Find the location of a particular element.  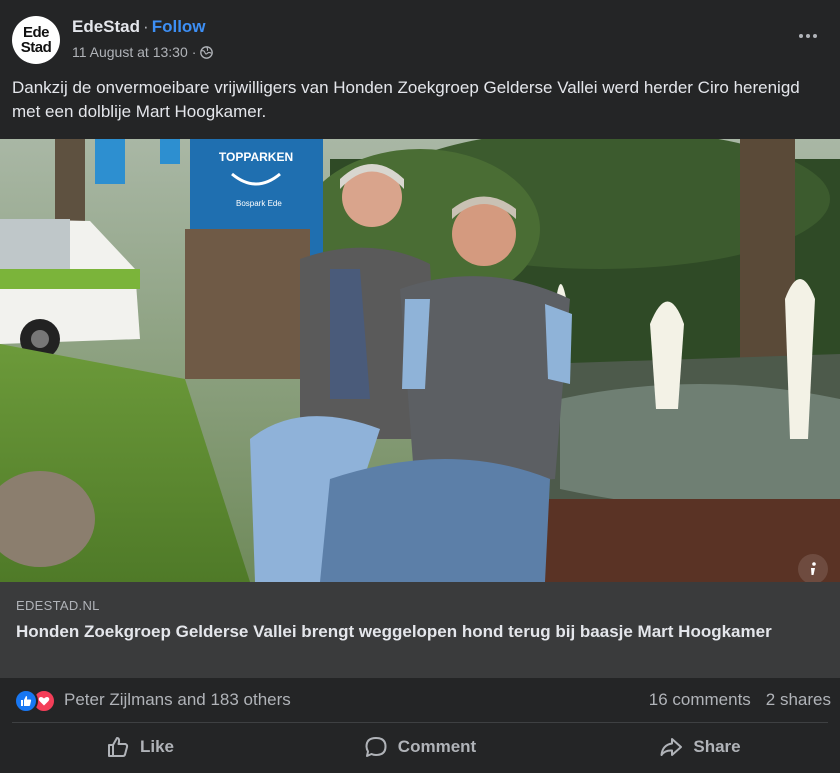

reaction-icons is located at coordinates (37, 701).